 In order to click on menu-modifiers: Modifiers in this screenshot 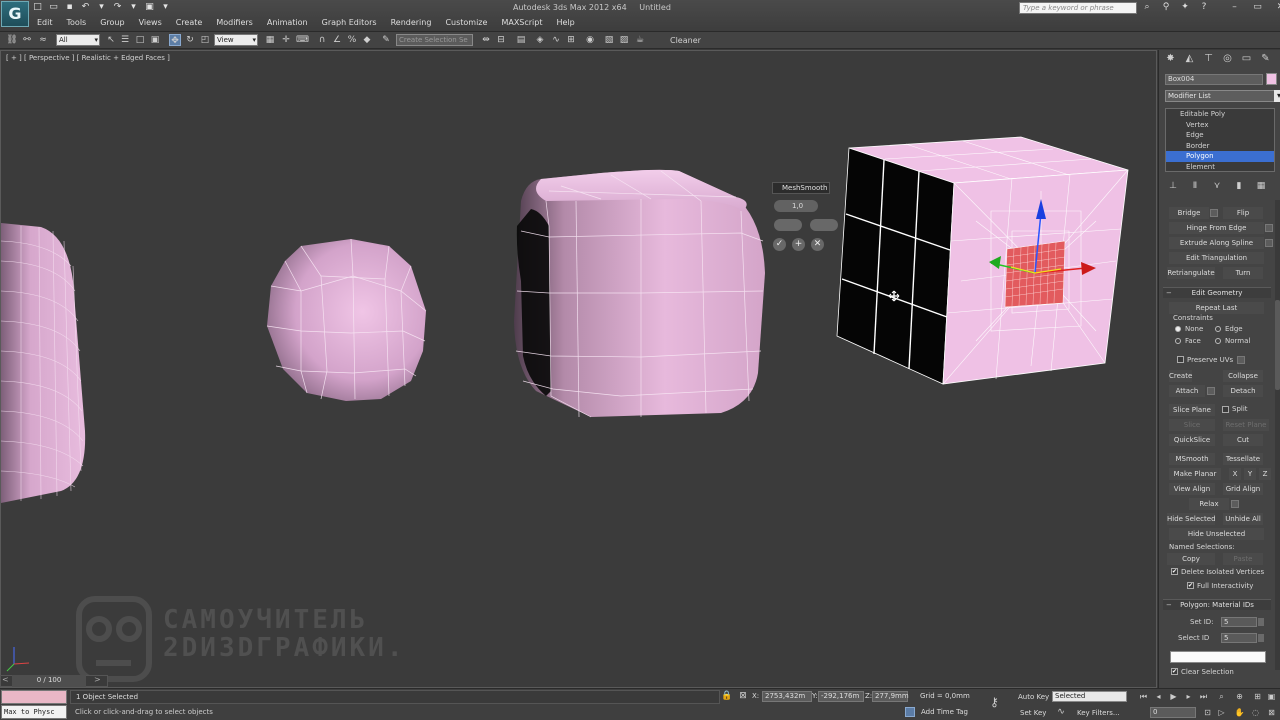, I will do `click(234, 23)`.